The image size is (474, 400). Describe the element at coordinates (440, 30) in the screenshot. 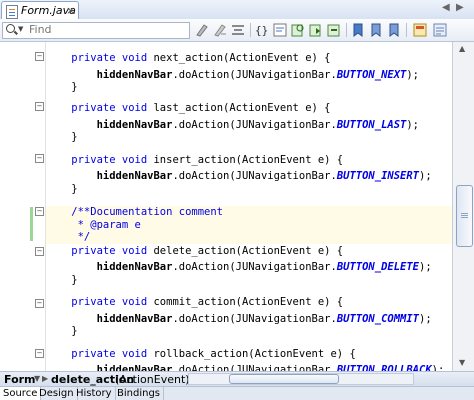

I see `diff-icon` at that location.